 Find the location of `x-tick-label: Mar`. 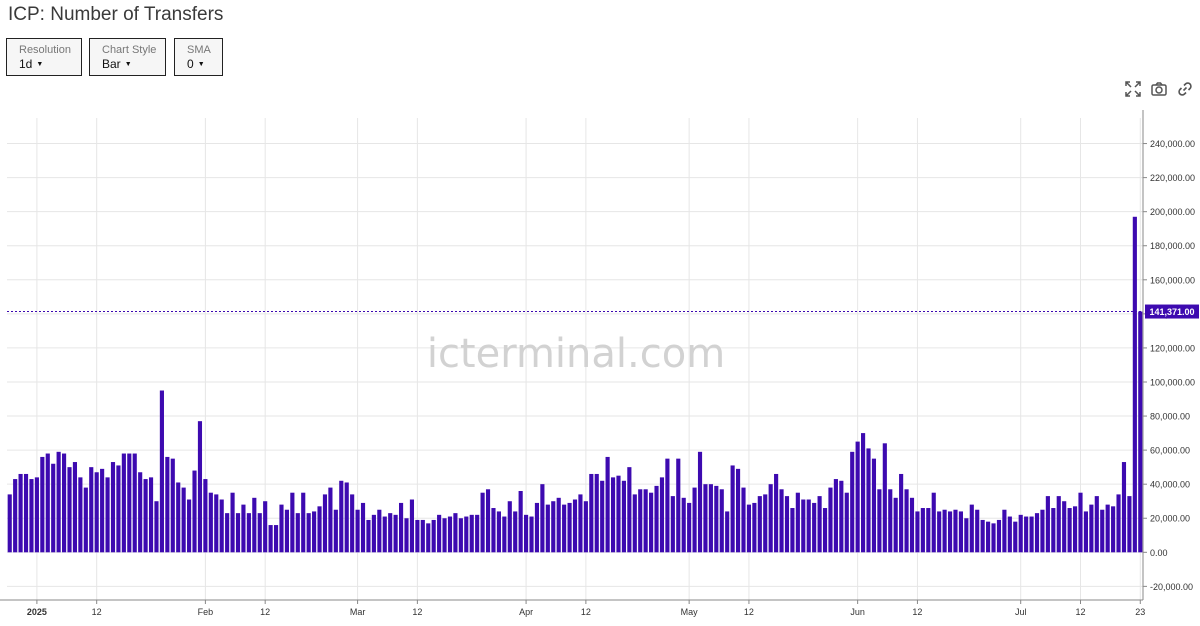

x-tick-label: Mar is located at coordinates (358, 612).